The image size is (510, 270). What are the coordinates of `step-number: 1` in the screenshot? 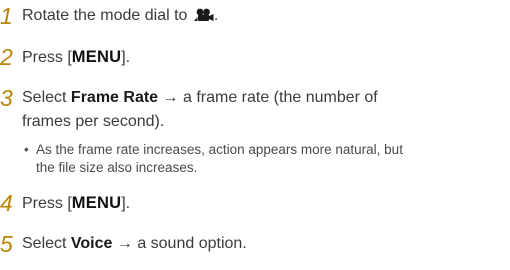 It's located at (6, 16).